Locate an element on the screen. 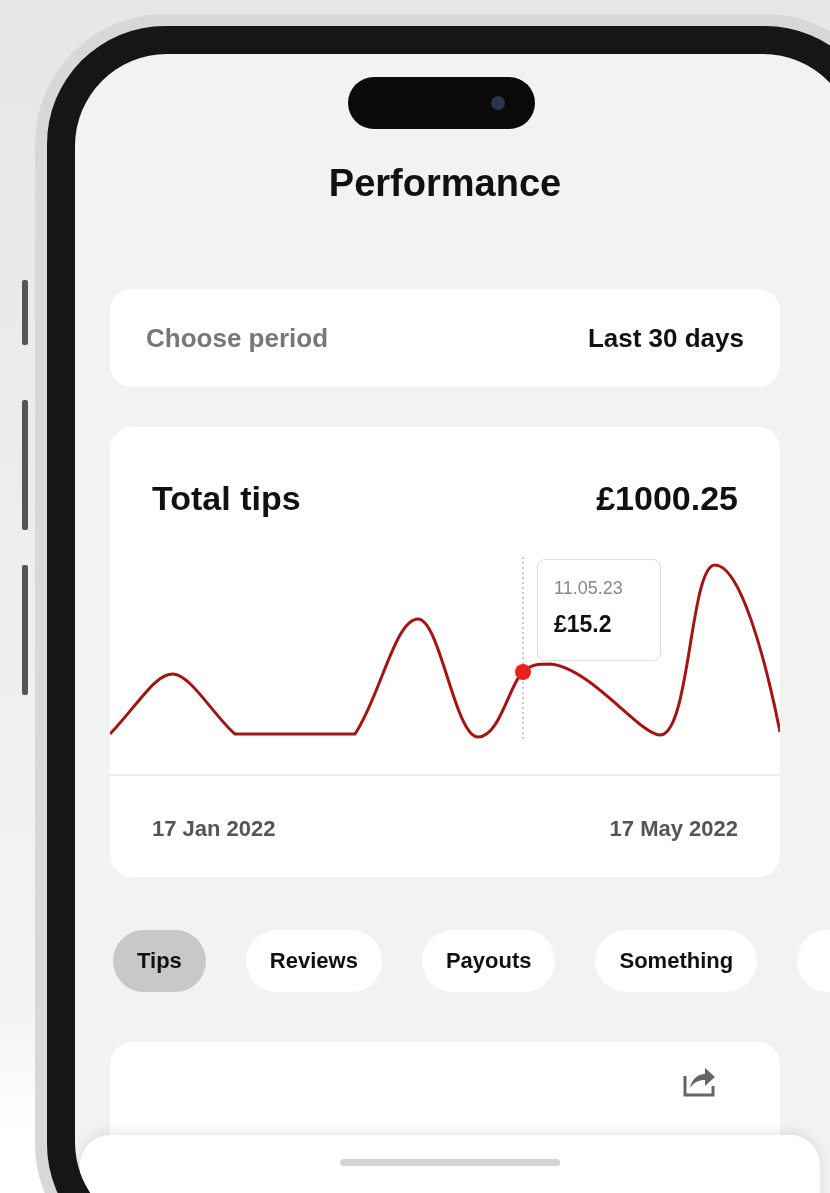 The image size is (830, 1193). card-title: Total tips is located at coordinates (226, 498).